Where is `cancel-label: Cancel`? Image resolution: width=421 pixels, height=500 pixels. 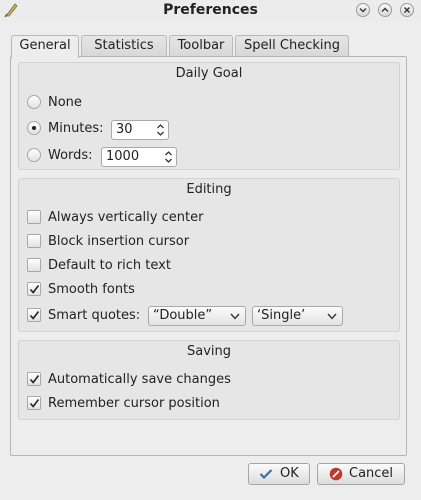 cancel-label: Cancel is located at coordinates (371, 473).